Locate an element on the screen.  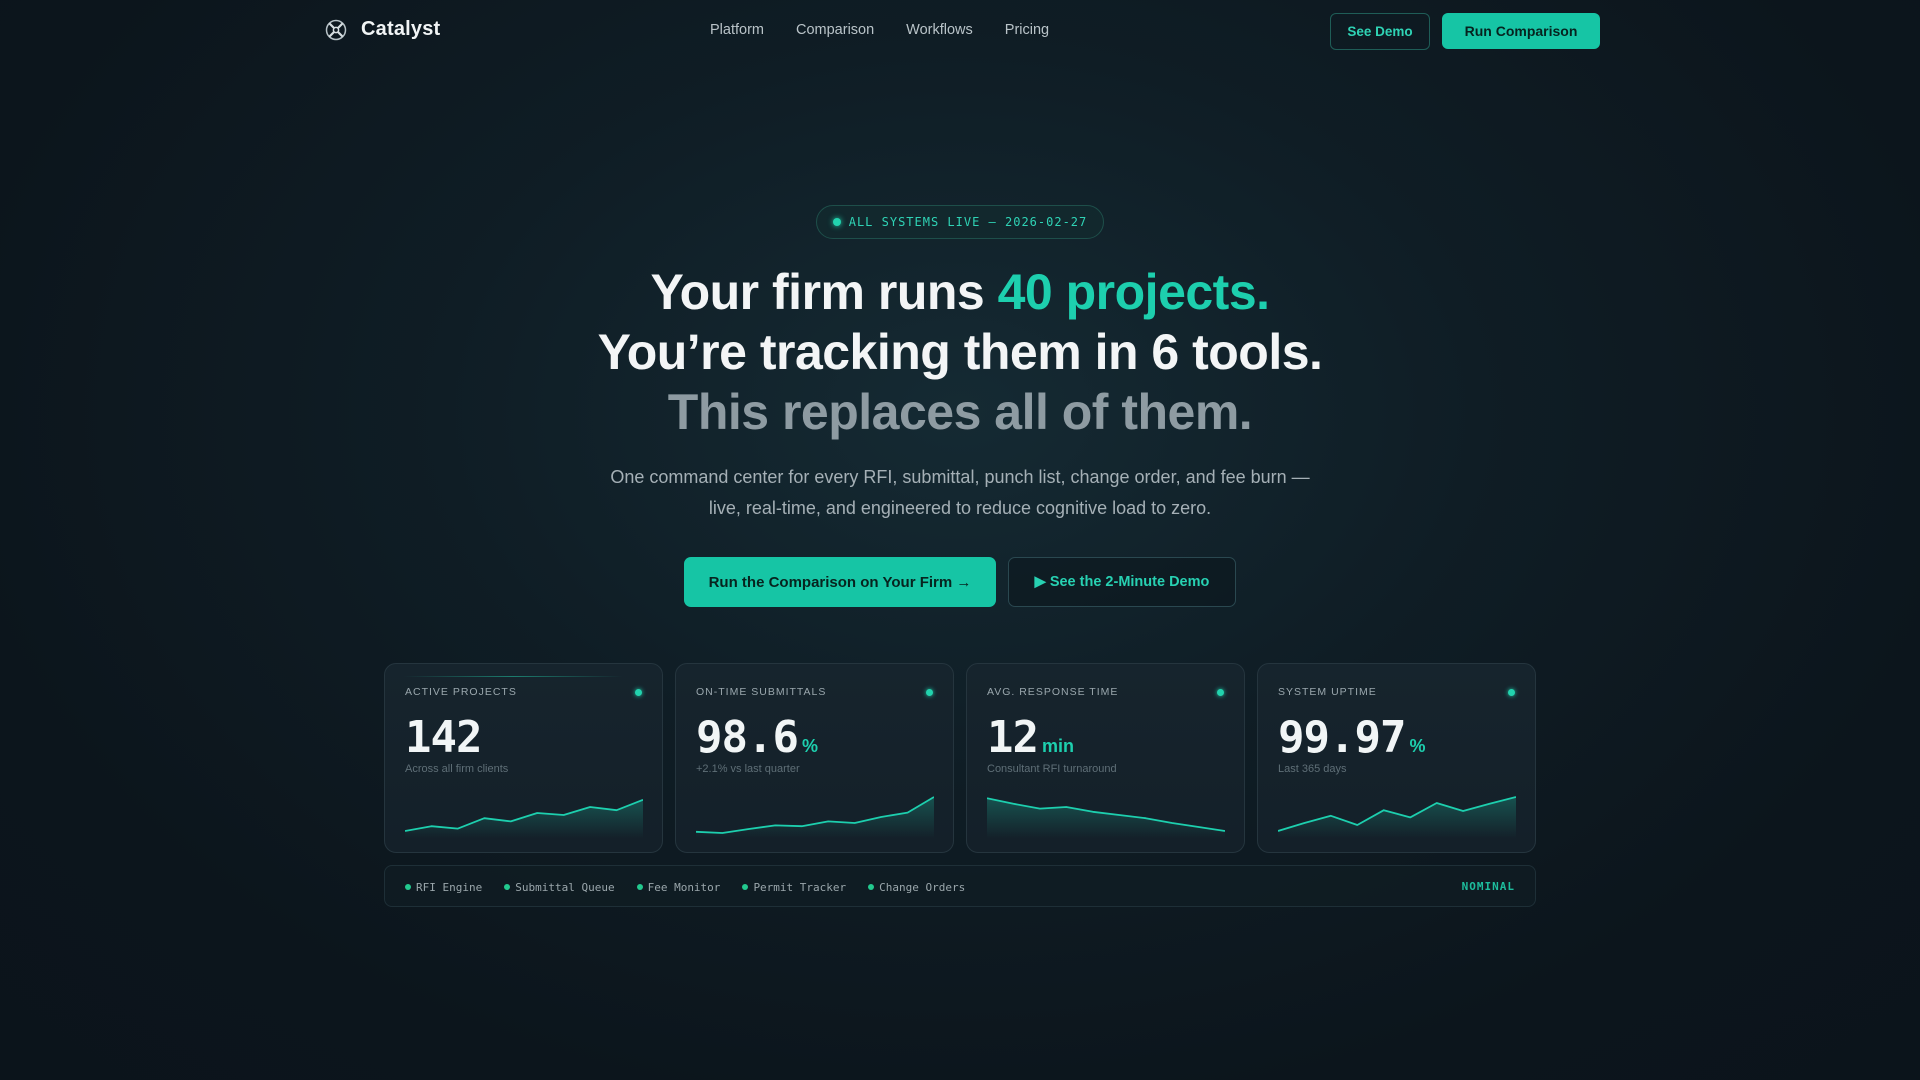
metric-subtext: Across all firm clients is located at coordinates (457, 769).